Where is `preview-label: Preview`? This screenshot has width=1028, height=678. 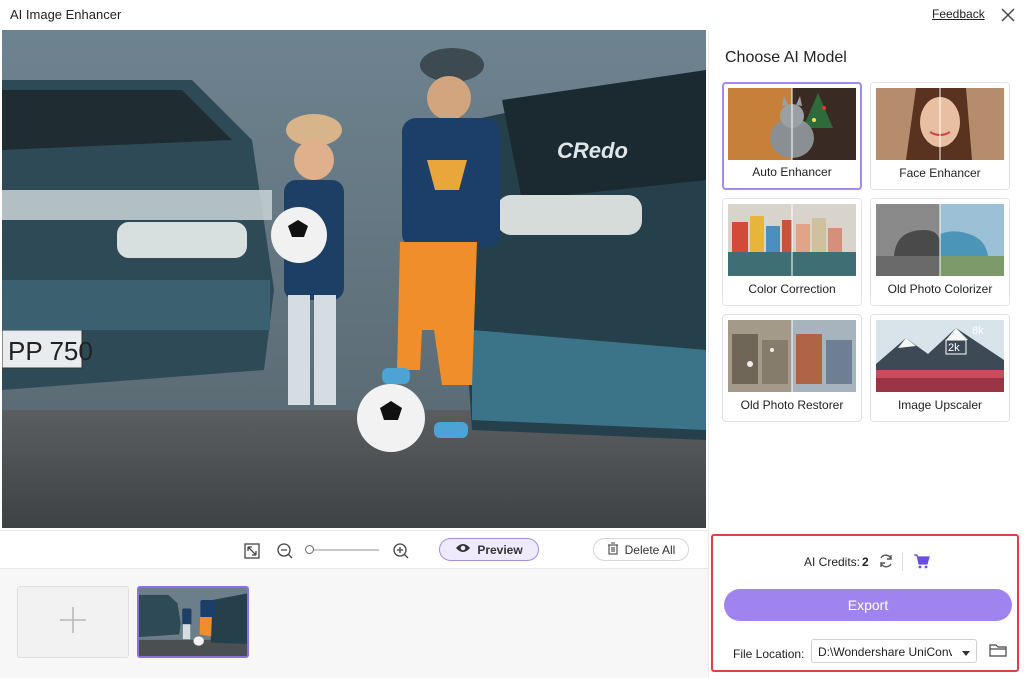
preview-label: Preview is located at coordinates (500, 549).